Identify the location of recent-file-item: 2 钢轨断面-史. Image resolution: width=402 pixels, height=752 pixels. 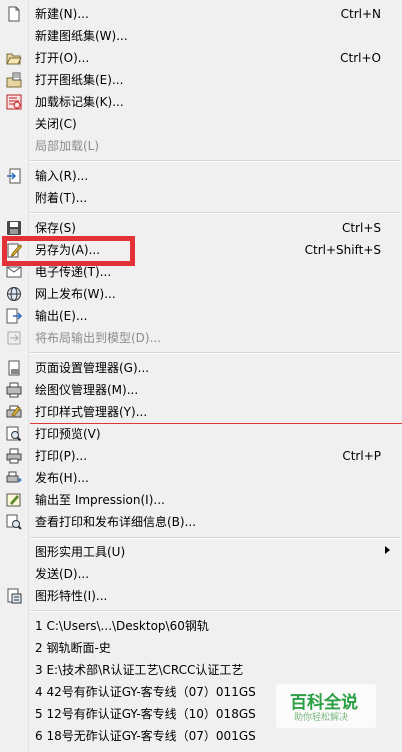
(201, 648).